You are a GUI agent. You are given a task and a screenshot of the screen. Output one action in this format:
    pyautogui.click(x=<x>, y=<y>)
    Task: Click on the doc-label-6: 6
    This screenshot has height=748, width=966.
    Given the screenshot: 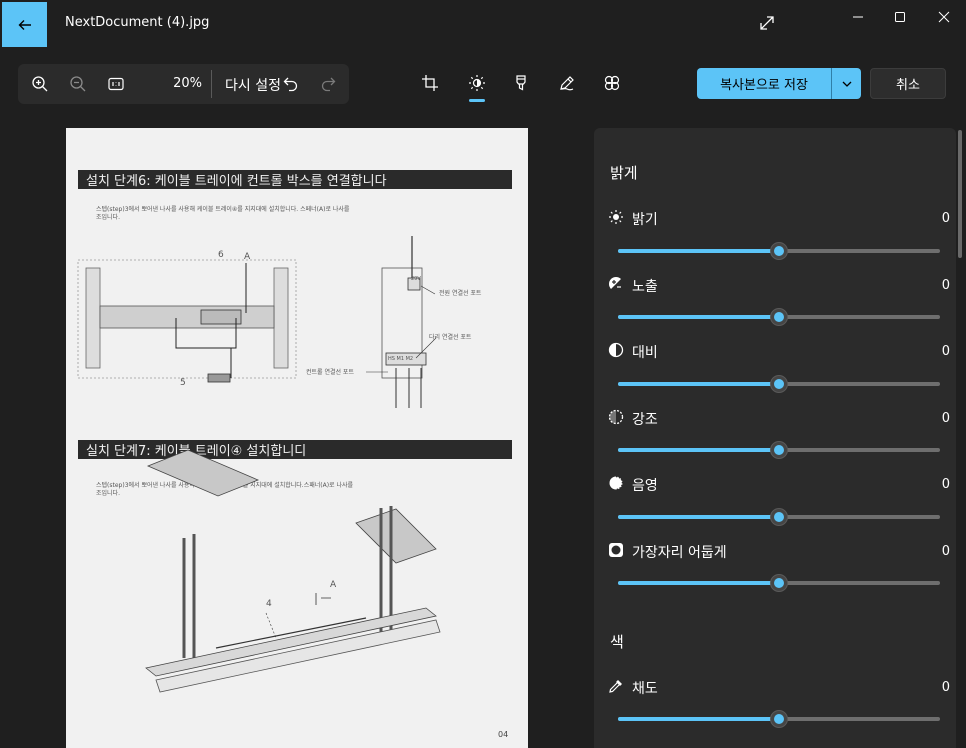 What is the action you would take?
    pyautogui.click(x=221, y=255)
    